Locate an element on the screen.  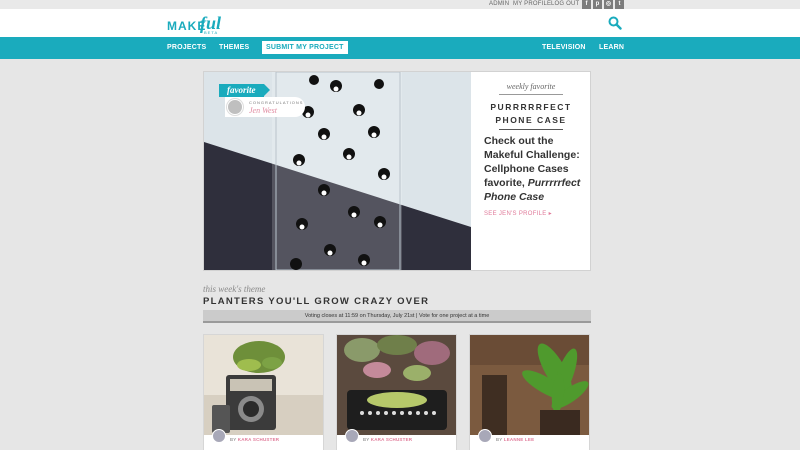
instagram-icon: ◎ is located at coordinates (608, 4).